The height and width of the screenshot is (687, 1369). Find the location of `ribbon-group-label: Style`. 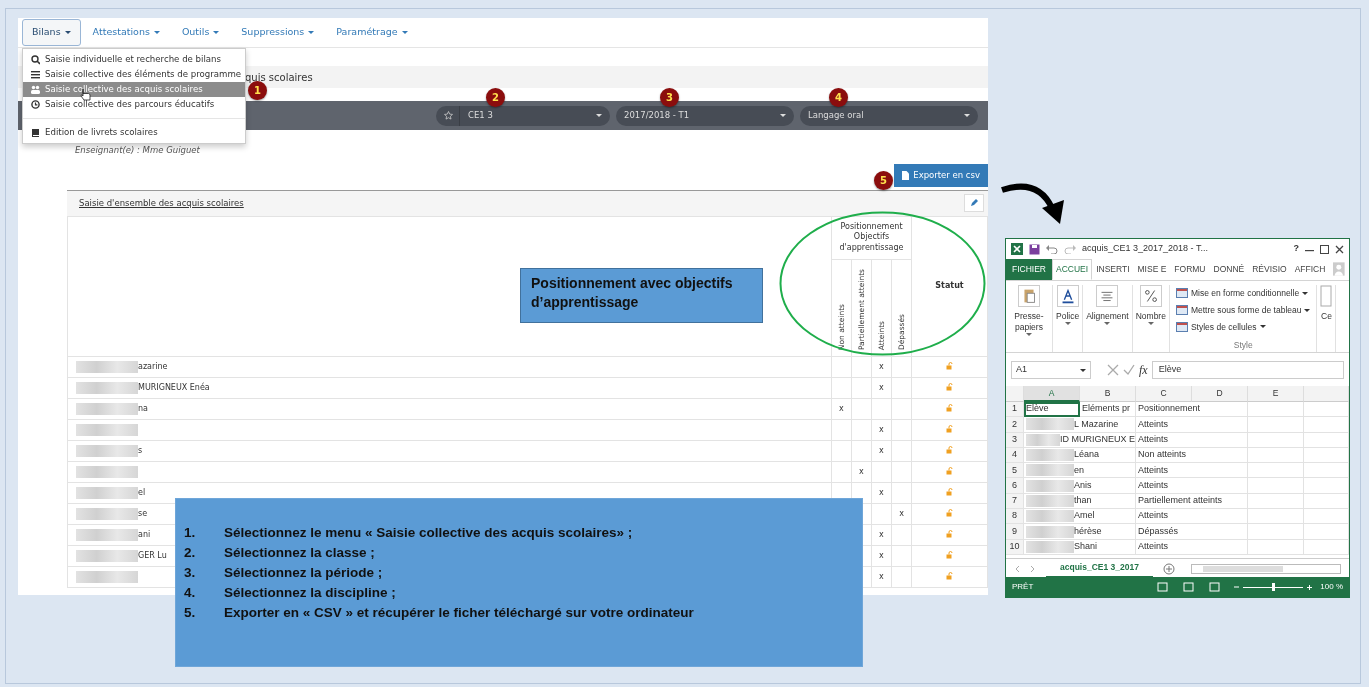

ribbon-group-label: Style is located at coordinates (1243, 345).